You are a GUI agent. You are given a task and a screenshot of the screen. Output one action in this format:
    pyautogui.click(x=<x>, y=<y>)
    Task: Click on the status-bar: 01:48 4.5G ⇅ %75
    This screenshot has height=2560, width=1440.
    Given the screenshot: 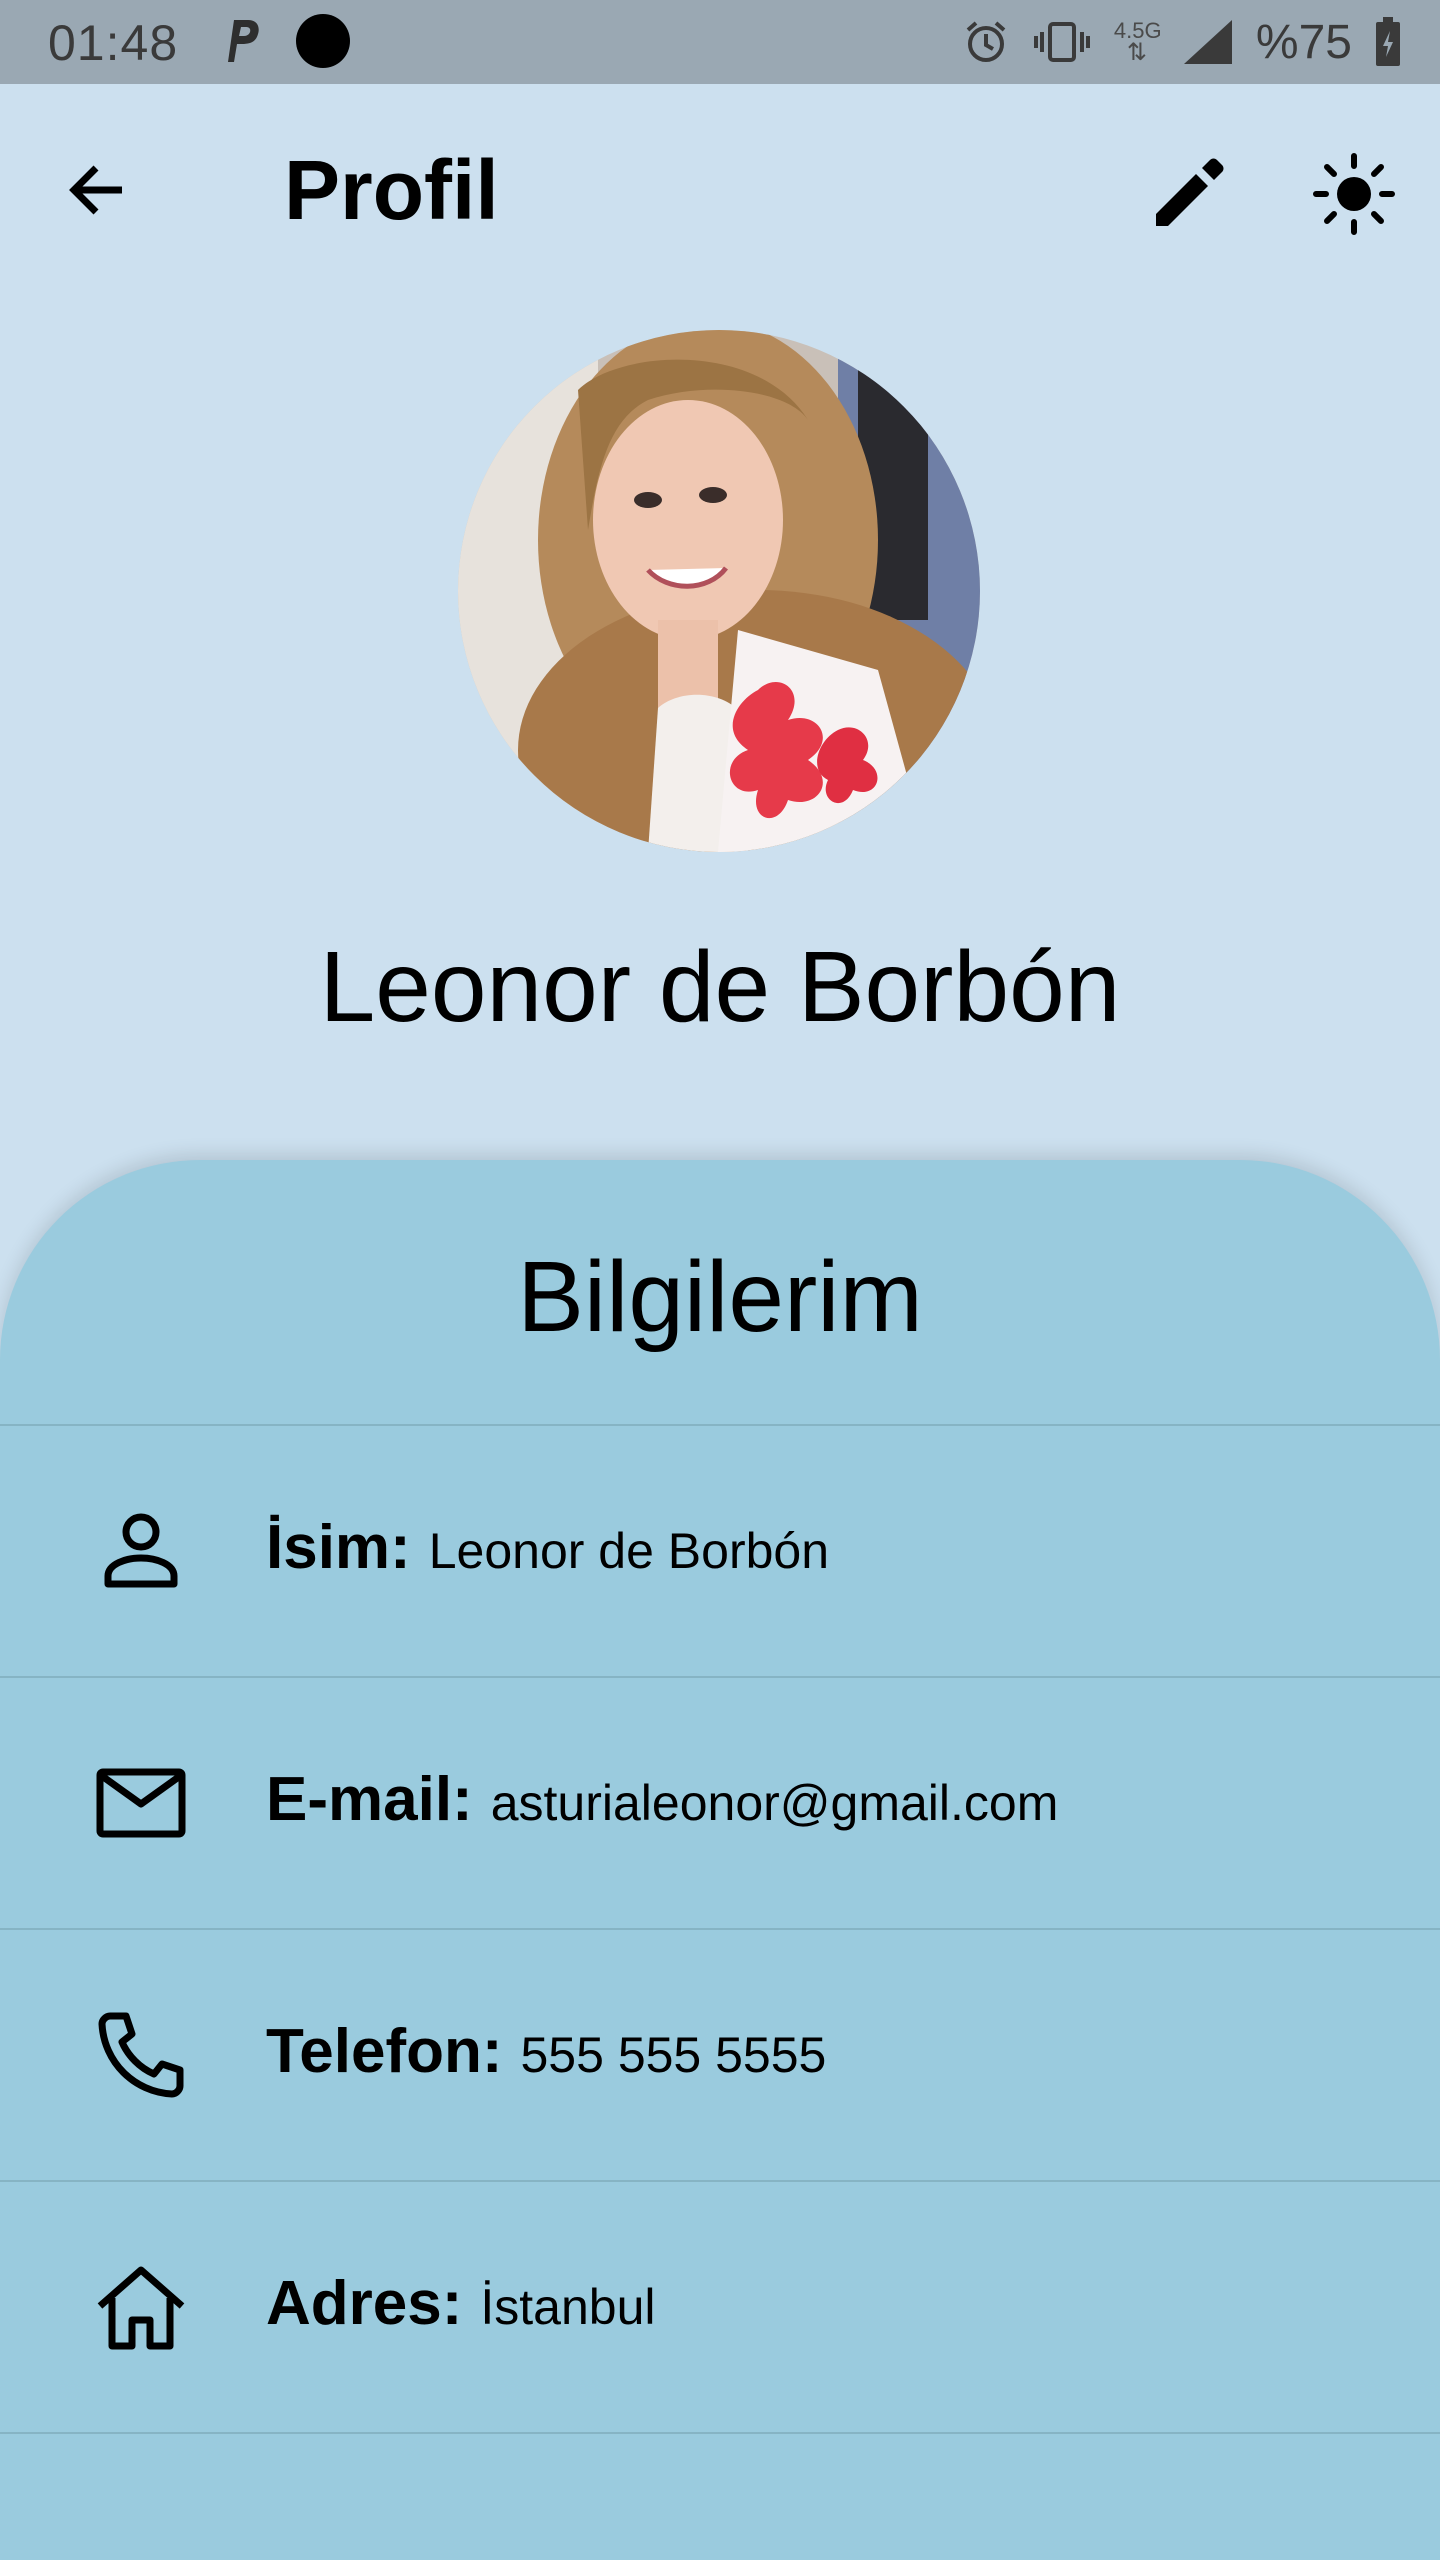 What is the action you would take?
    pyautogui.click(x=720, y=42)
    